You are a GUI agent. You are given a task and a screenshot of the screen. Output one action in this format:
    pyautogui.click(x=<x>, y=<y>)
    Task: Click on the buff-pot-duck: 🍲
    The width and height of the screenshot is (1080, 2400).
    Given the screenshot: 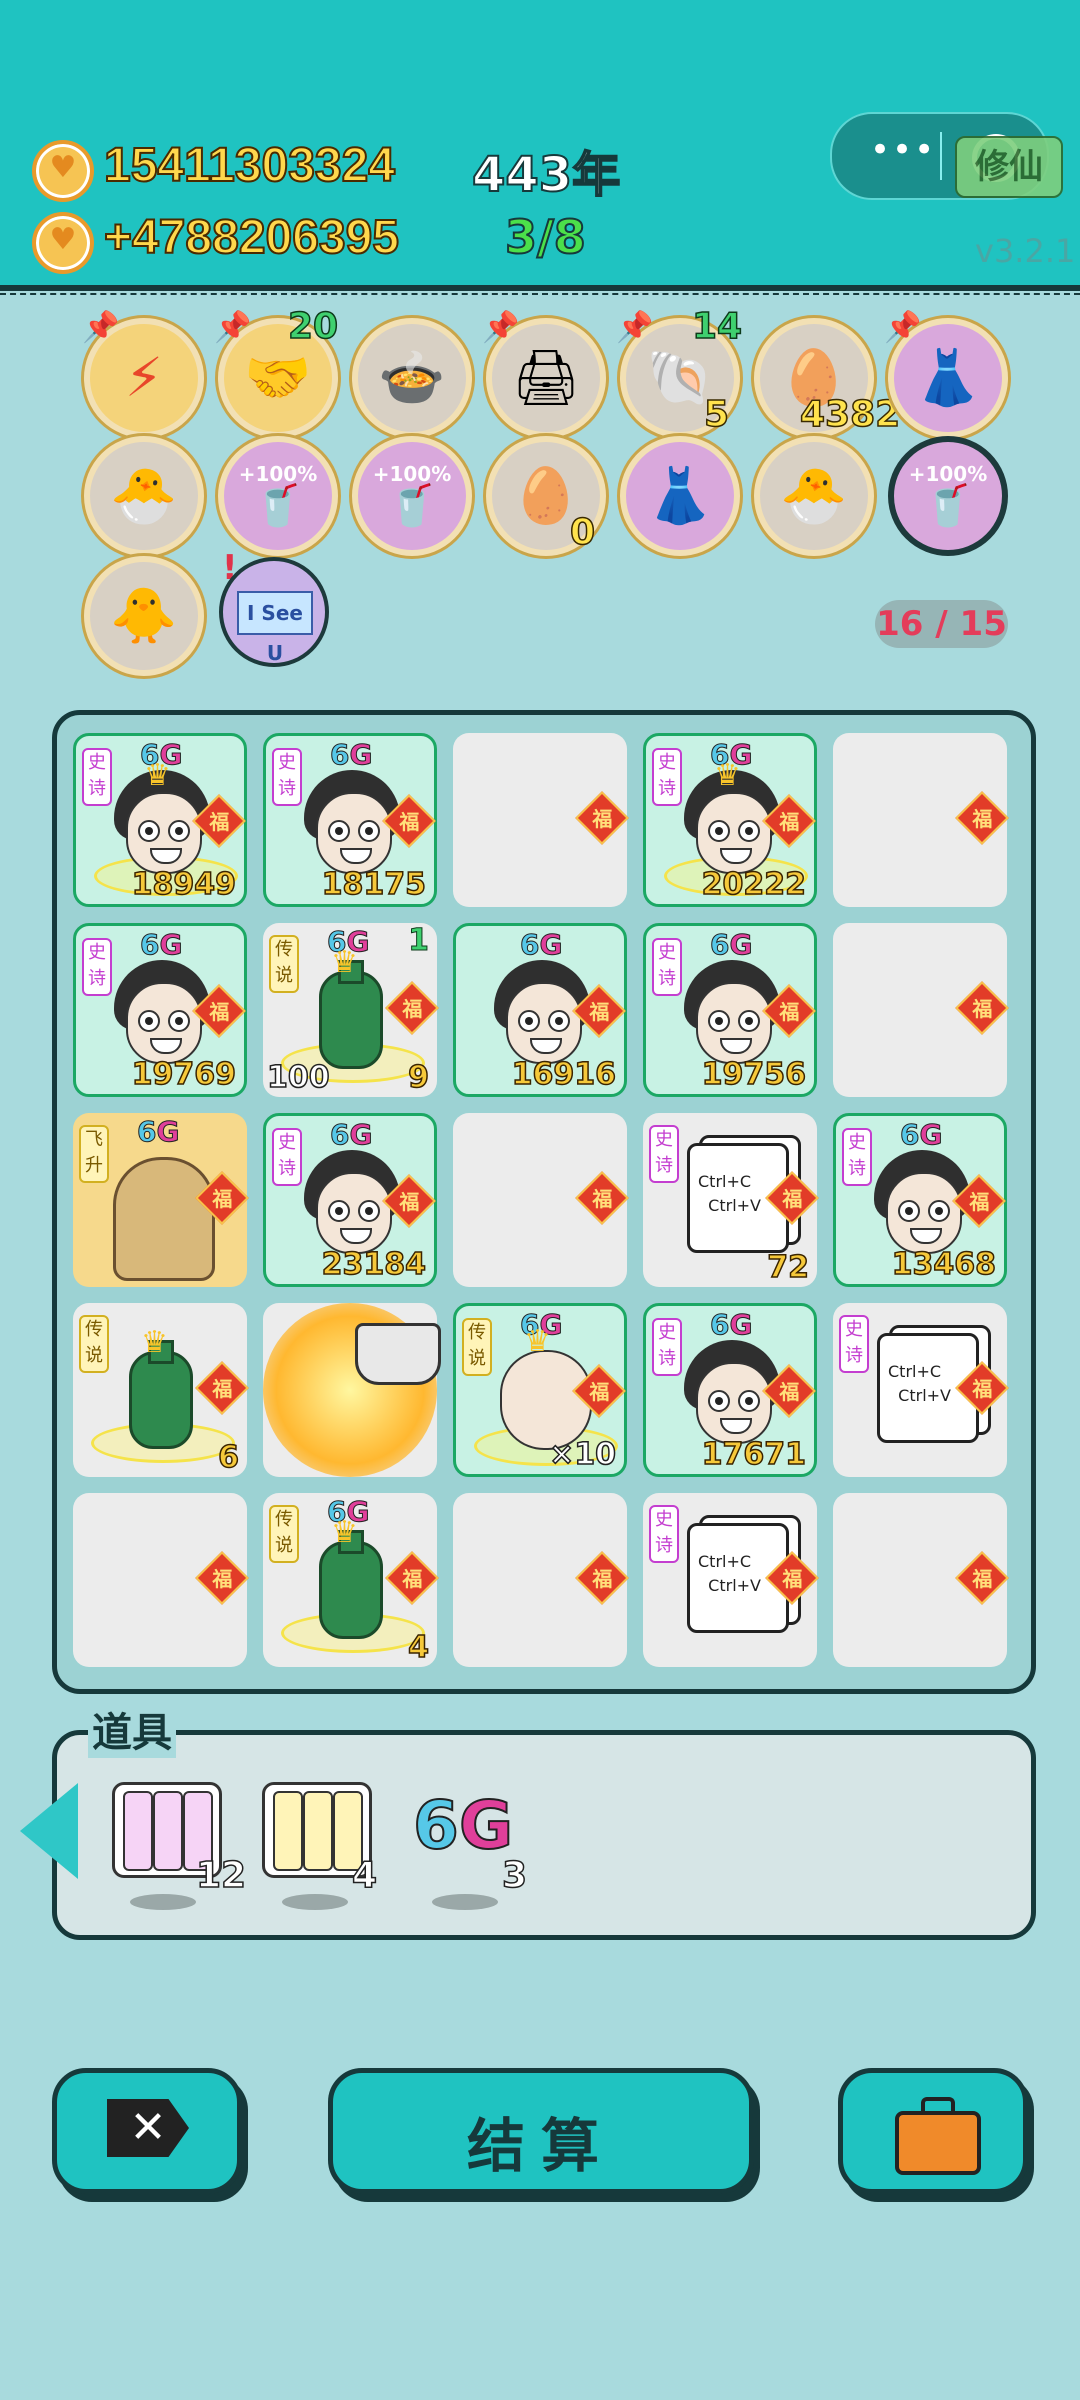 What is the action you would take?
    pyautogui.click(x=412, y=378)
    